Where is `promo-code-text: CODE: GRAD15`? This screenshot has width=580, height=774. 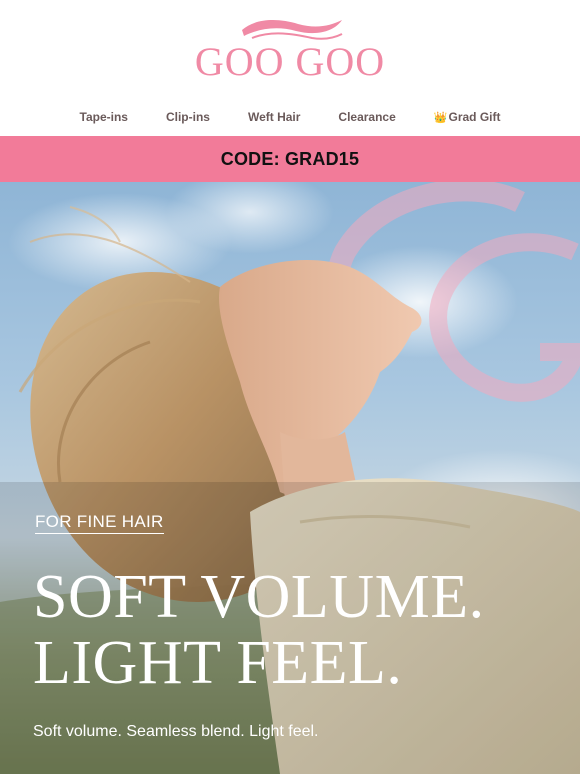 promo-code-text: CODE: GRAD15 is located at coordinates (290, 158).